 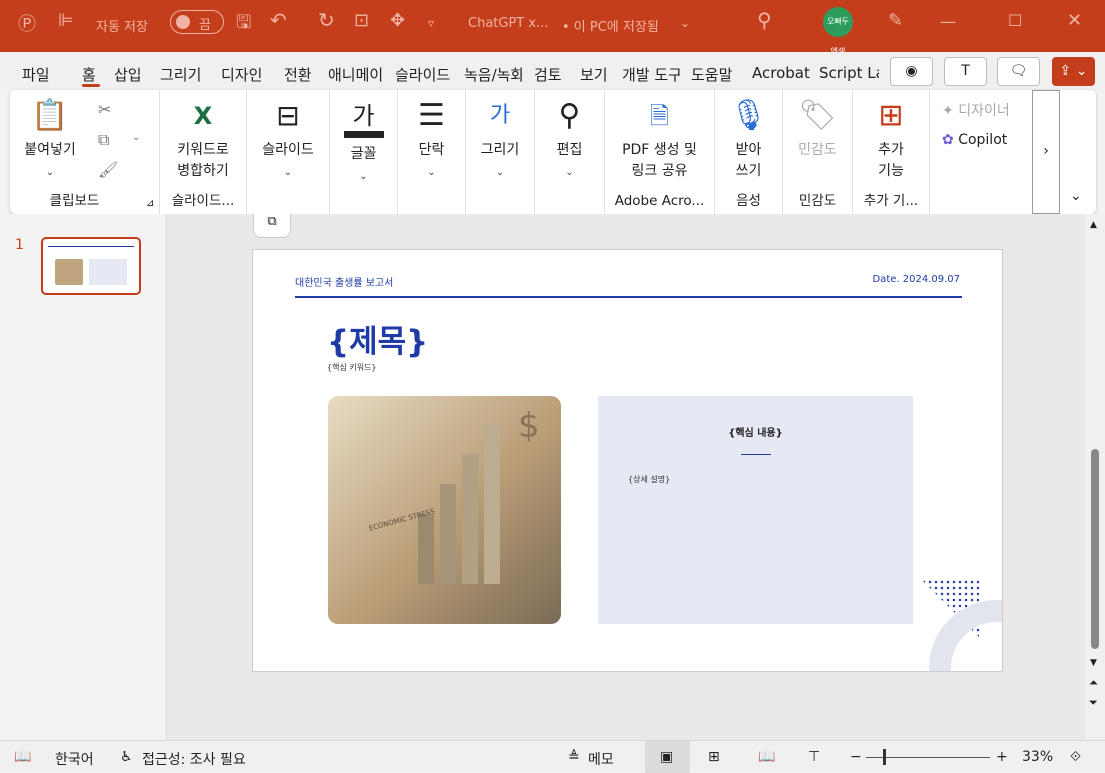 I want to click on undo-icon: ↶, so click(x=278, y=20).